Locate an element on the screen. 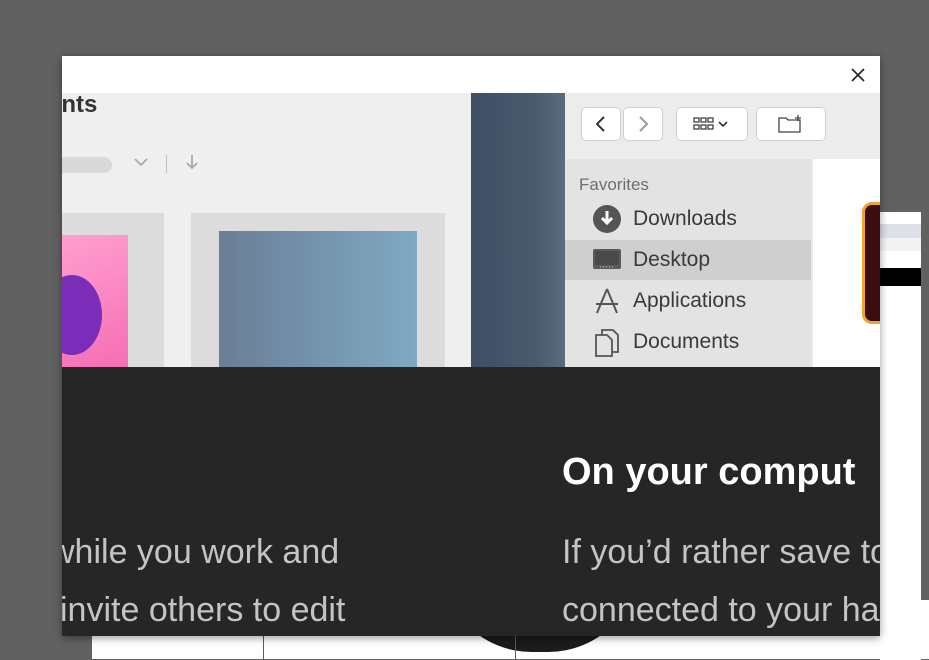 The height and width of the screenshot is (660, 929). chevron-right-icon is located at coordinates (644, 124).